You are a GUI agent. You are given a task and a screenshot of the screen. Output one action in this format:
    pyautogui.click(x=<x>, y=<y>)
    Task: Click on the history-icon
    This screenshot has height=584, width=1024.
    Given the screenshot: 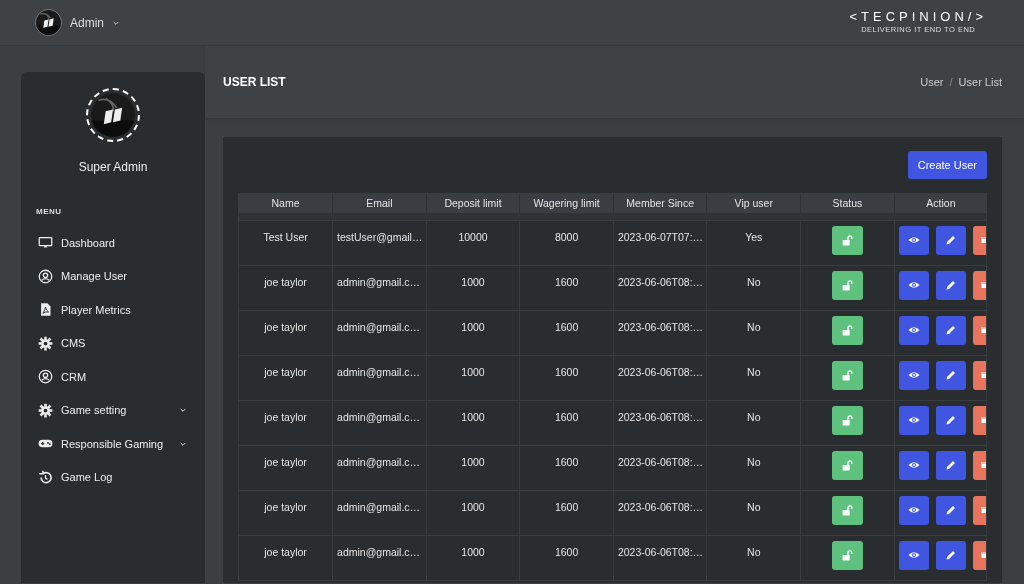 What is the action you would take?
    pyautogui.click(x=45, y=477)
    